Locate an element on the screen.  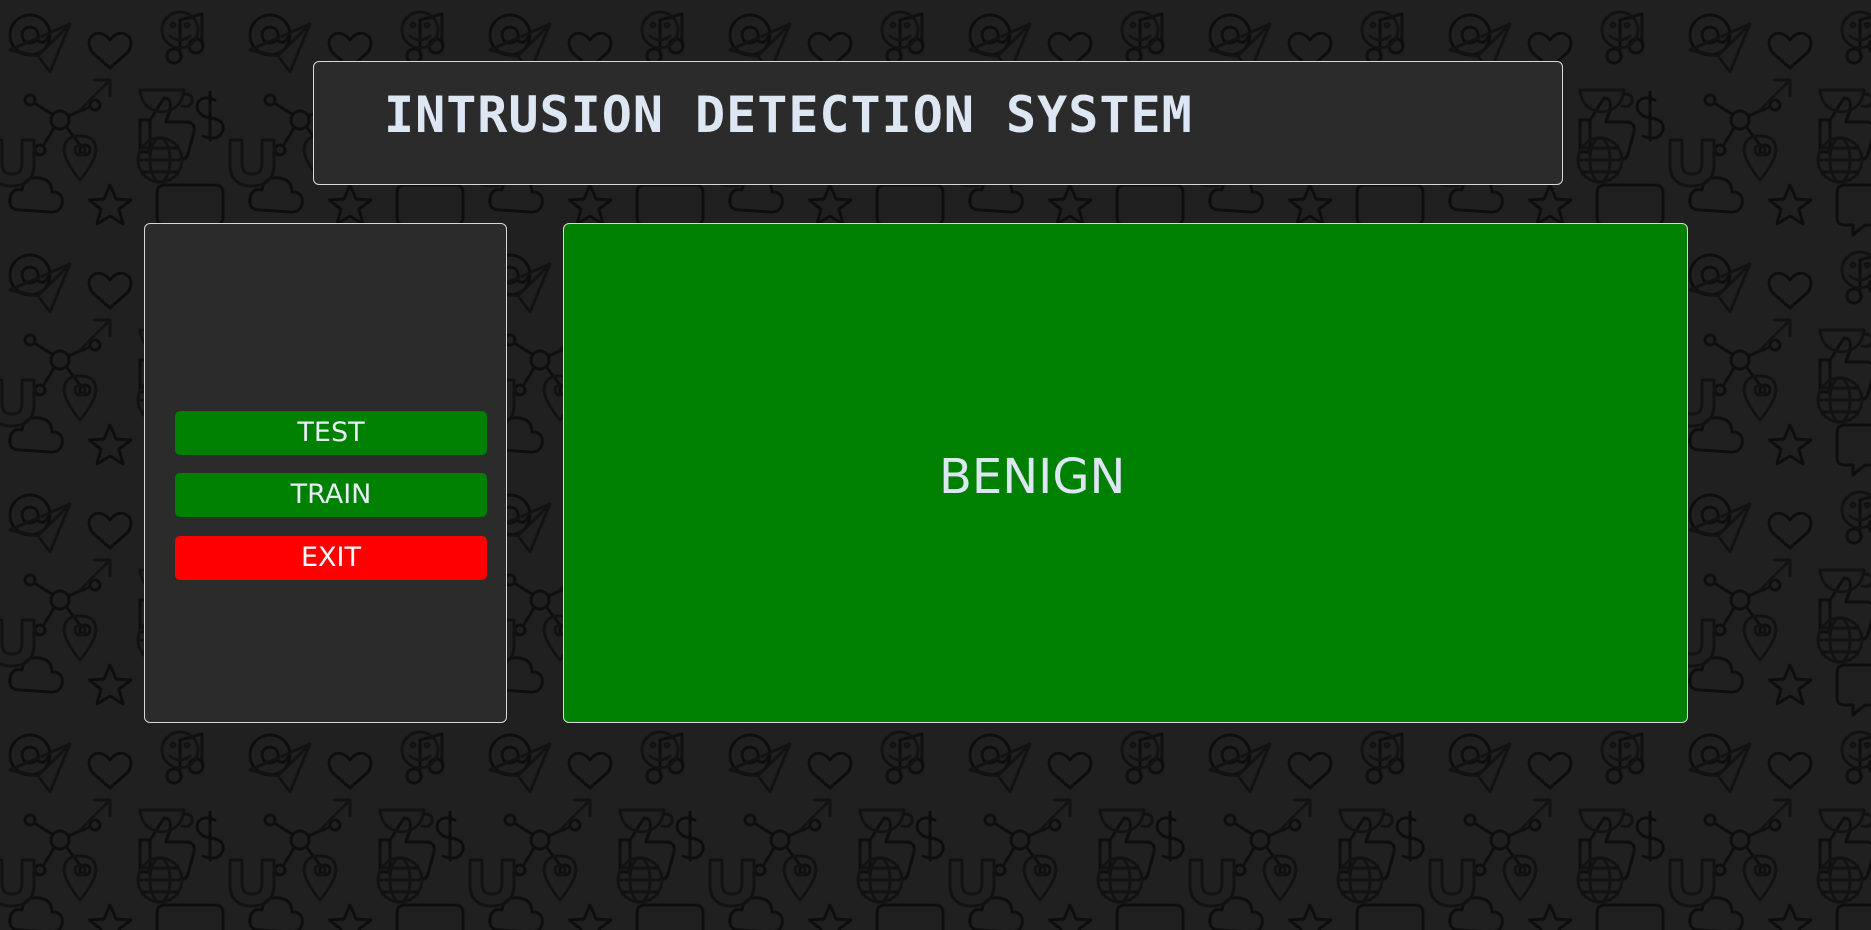
test-button: TEST is located at coordinates (331, 433).